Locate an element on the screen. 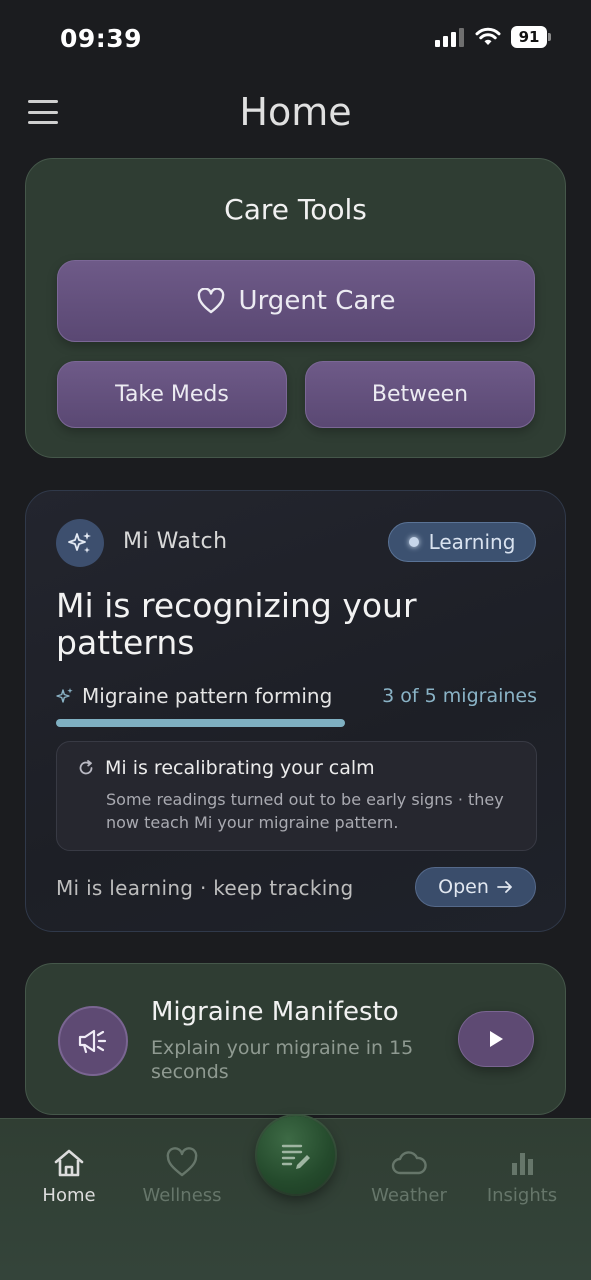  learning-label: Learning is located at coordinates (472, 542).